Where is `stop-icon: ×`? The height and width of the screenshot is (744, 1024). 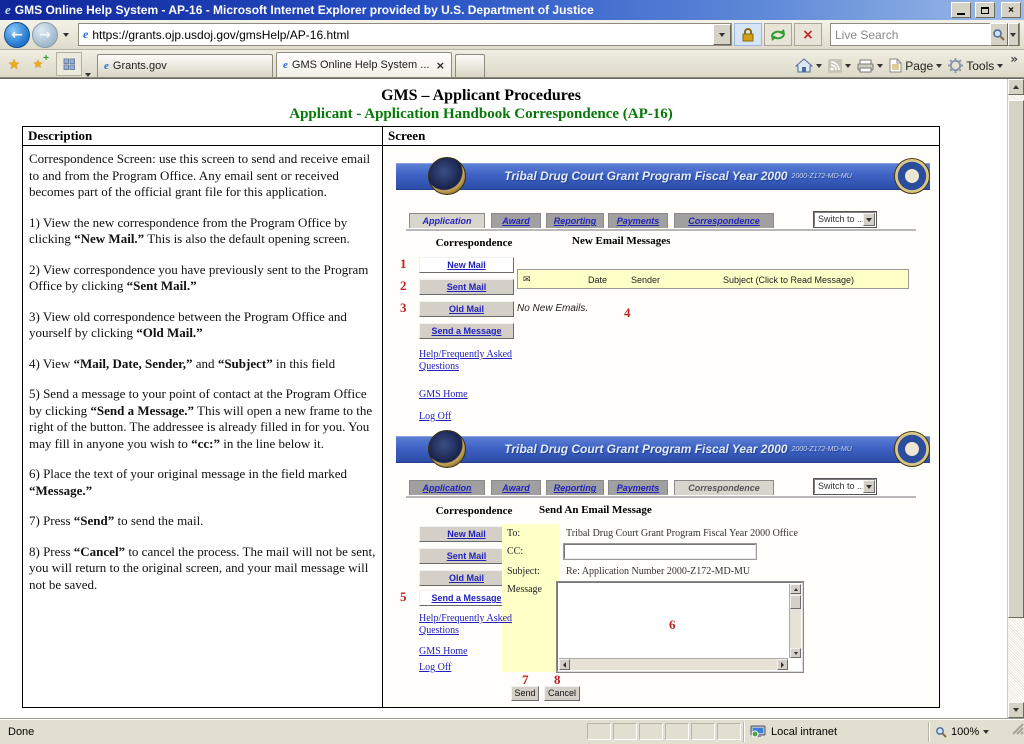 stop-icon: × is located at coordinates (808, 34).